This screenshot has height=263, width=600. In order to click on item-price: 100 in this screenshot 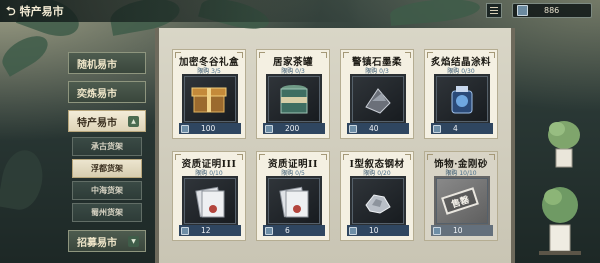, I will do `click(210, 128)`.